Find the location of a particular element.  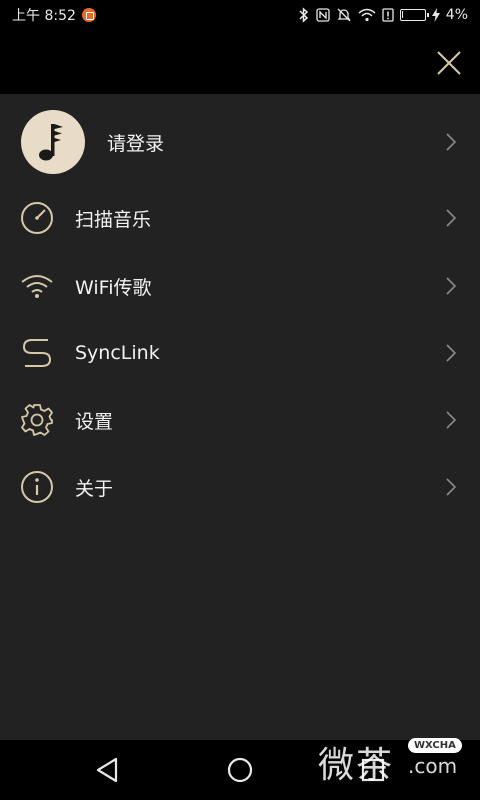

battery-icon is located at coordinates (414, 15).